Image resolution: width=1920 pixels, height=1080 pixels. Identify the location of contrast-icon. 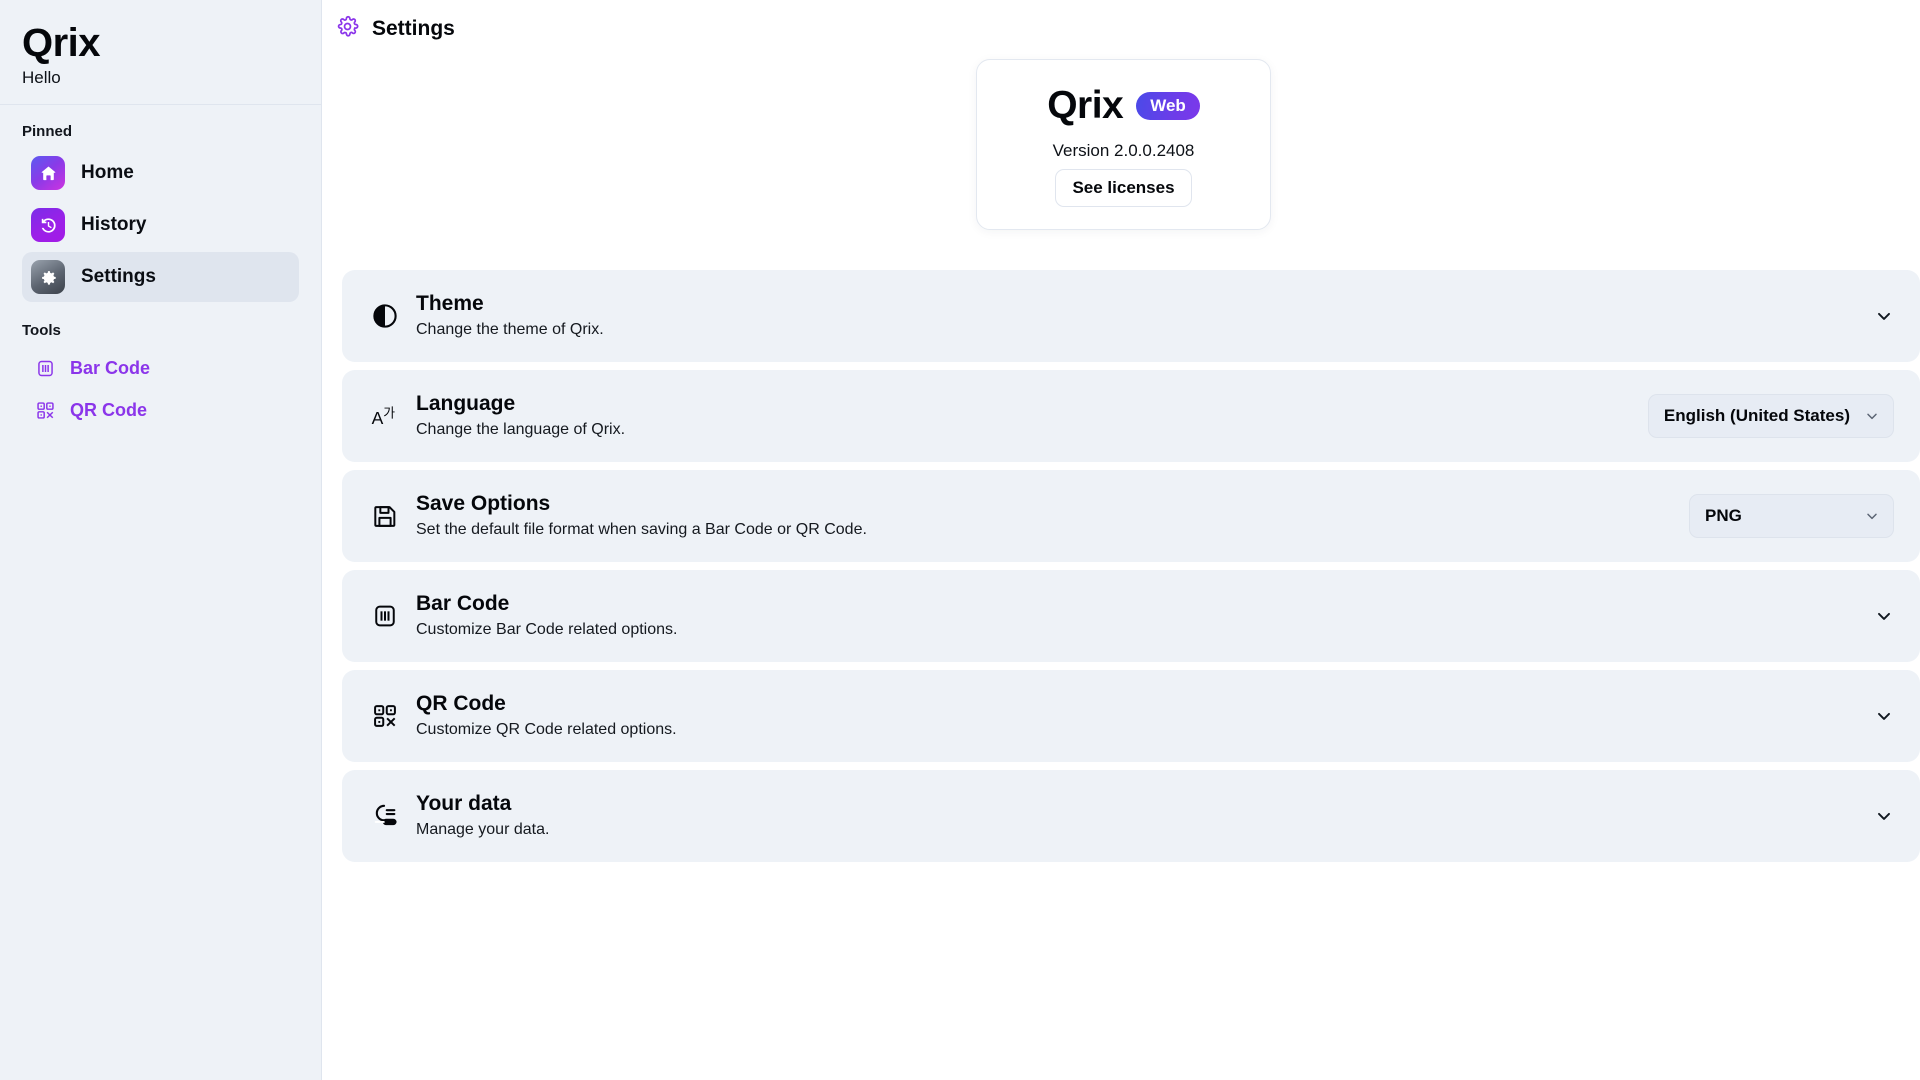
(385, 316).